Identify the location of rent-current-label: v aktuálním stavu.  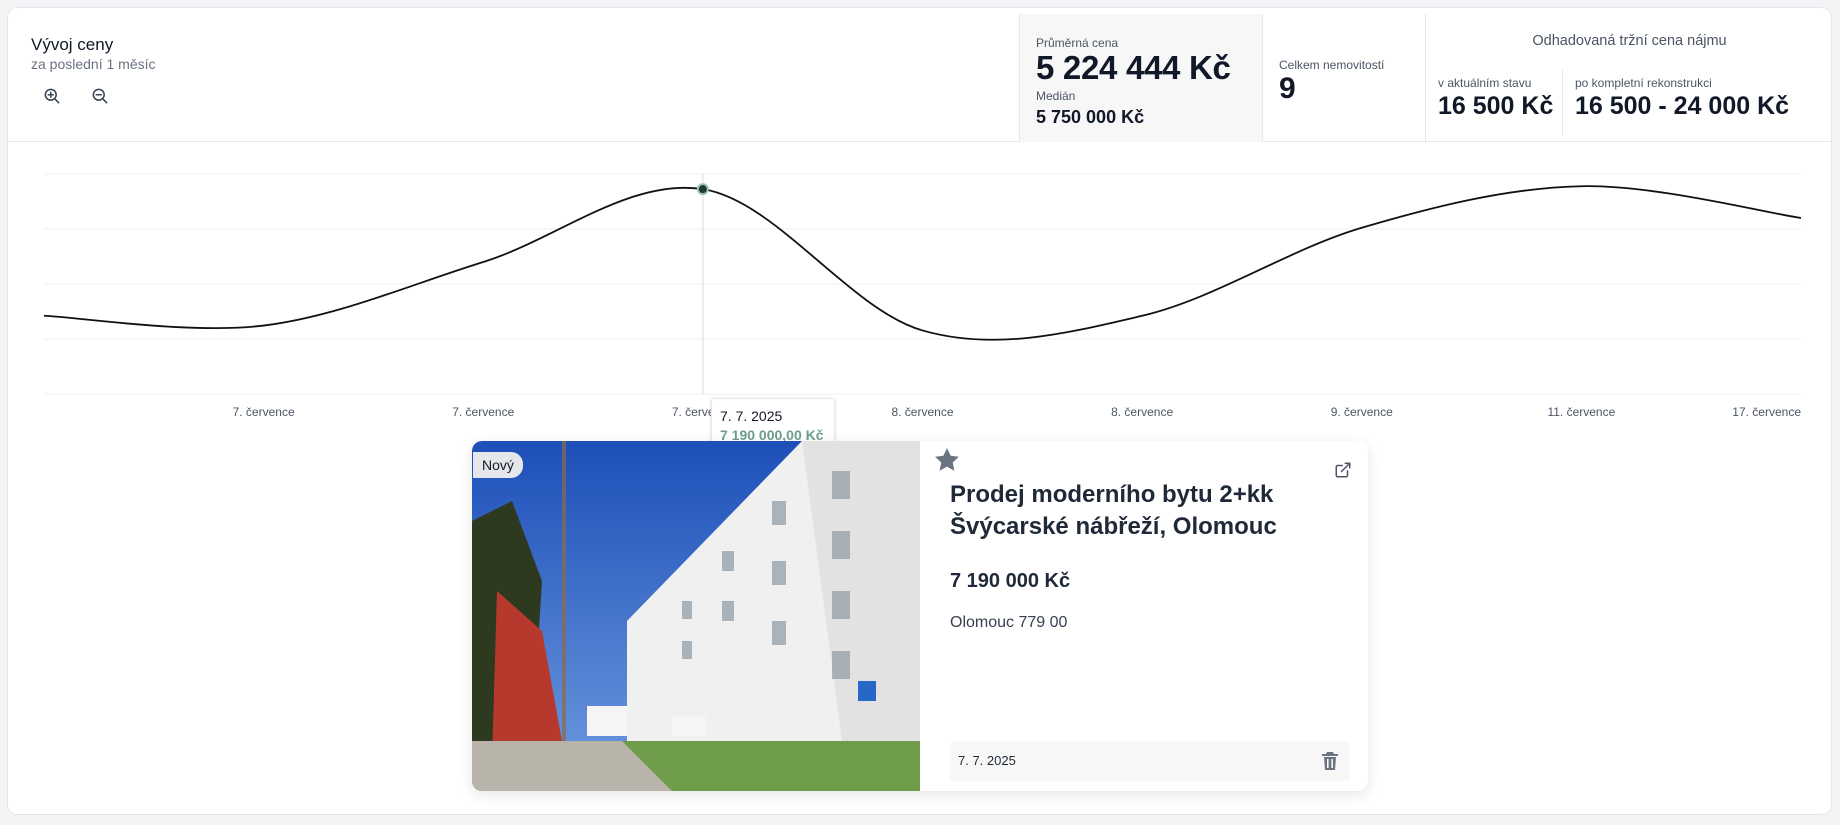
(1485, 83).